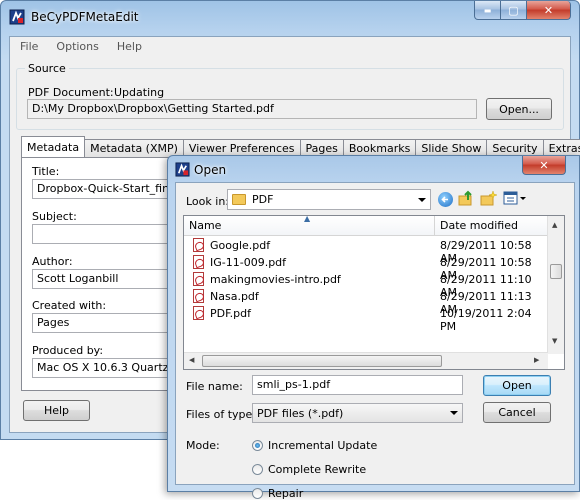 This screenshot has width=580, height=500. I want to click on source-legend: Source, so click(47, 68).